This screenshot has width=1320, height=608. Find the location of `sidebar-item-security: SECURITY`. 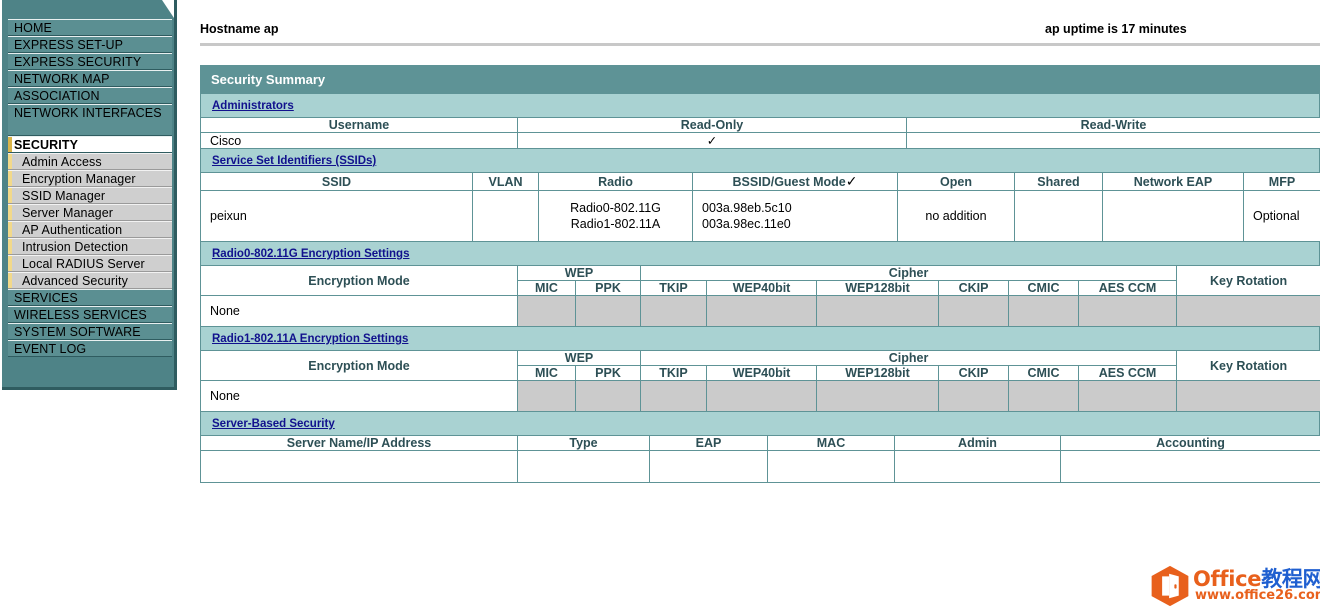

sidebar-item-security: SECURITY is located at coordinates (90, 144).